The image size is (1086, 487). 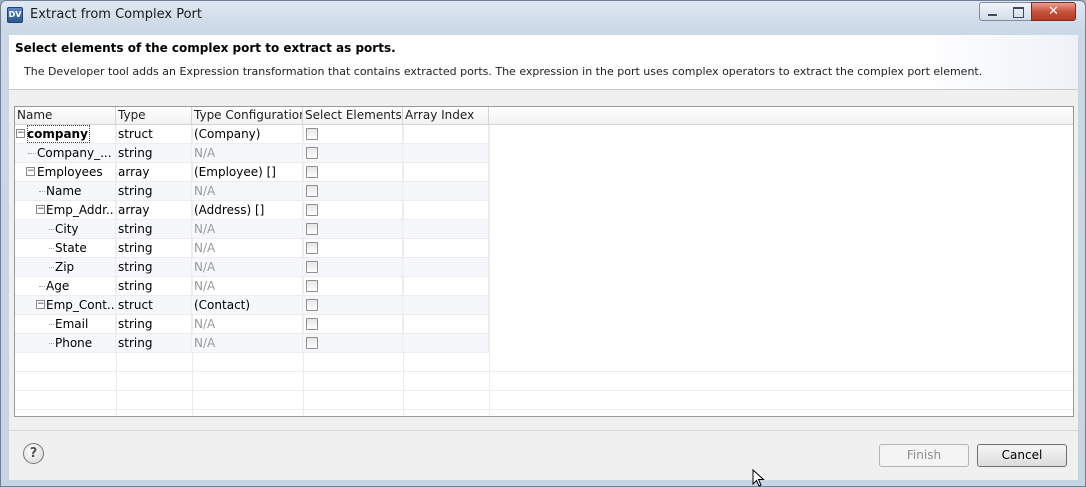 What do you see at coordinates (544, 381) in the screenshot?
I see `empty-row` at bounding box center [544, 381].